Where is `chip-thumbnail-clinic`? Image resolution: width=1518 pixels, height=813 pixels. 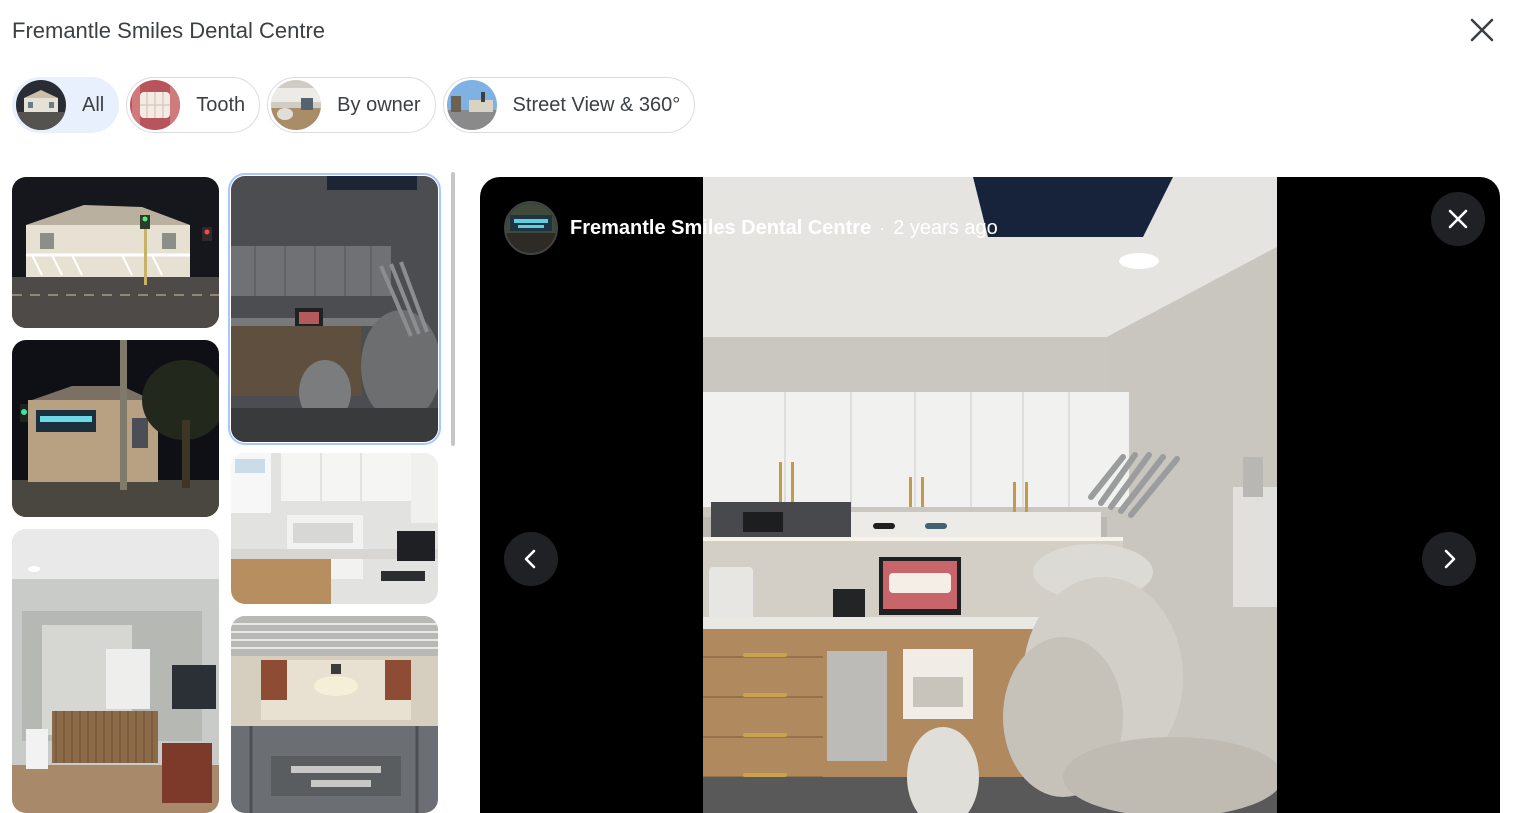 chip-thumbnail-clinic is located at coordinates (296, 105).